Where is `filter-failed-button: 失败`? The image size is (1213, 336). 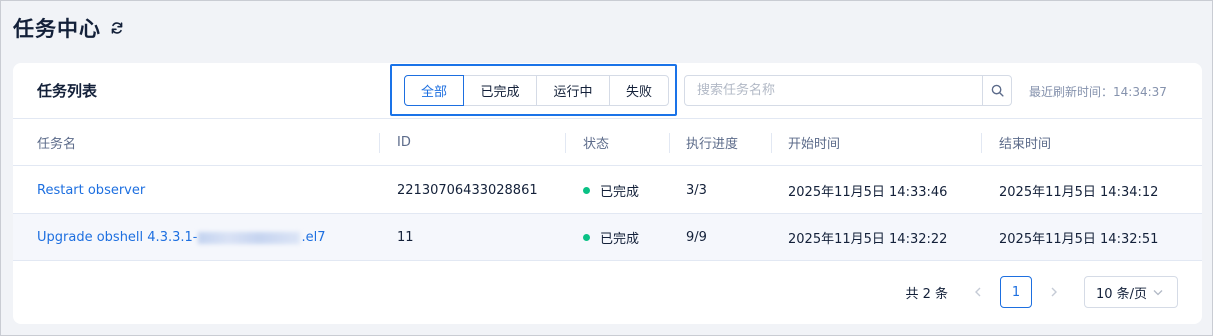
filter-failed-button: 失败 is located at coordinates (639, 90).